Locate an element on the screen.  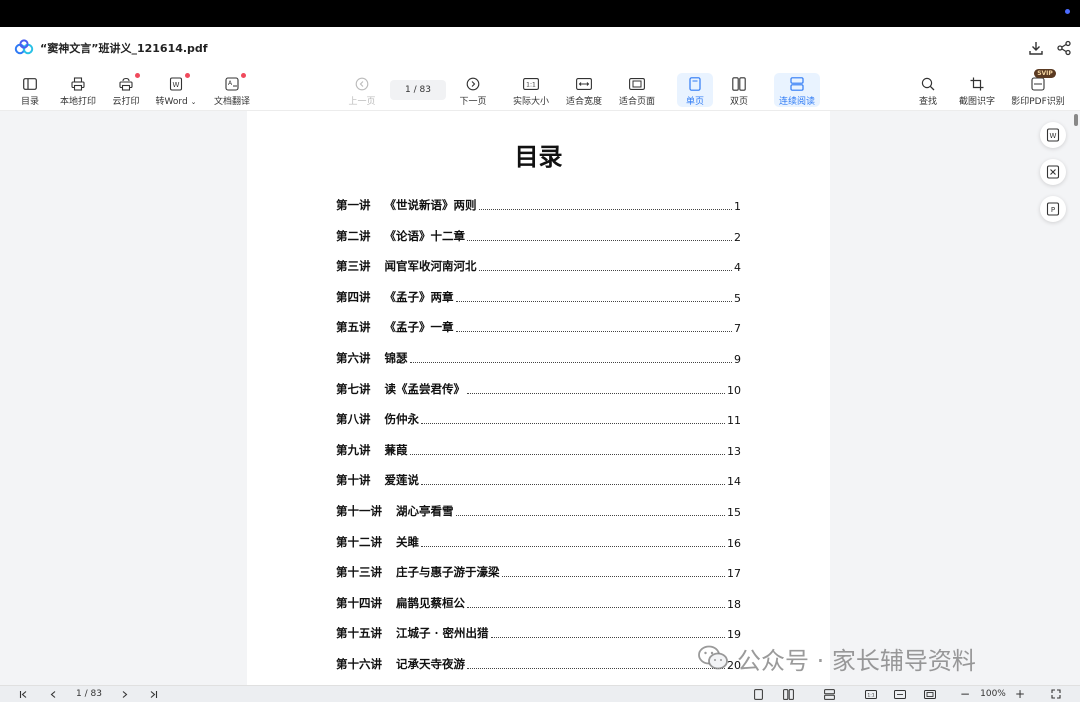
toc-entry-title: 记承天寺夜游 is located at coordinates (430, 664).